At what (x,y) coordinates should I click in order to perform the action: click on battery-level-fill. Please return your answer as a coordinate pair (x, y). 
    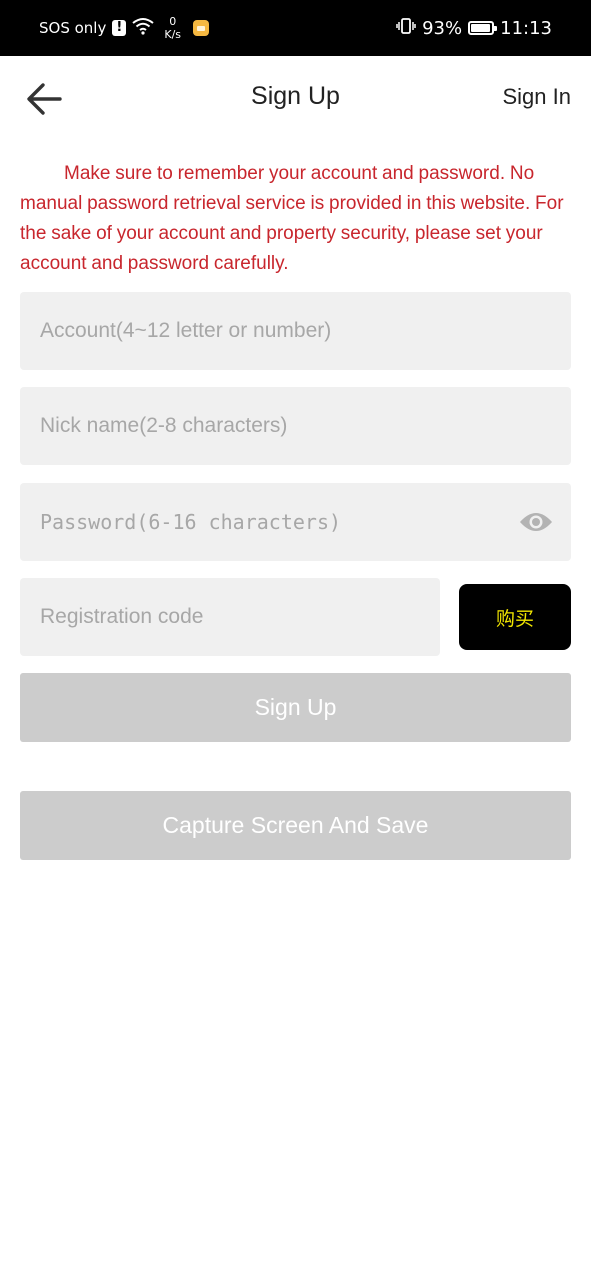
    Looking at the image, I should click on (480, 28).